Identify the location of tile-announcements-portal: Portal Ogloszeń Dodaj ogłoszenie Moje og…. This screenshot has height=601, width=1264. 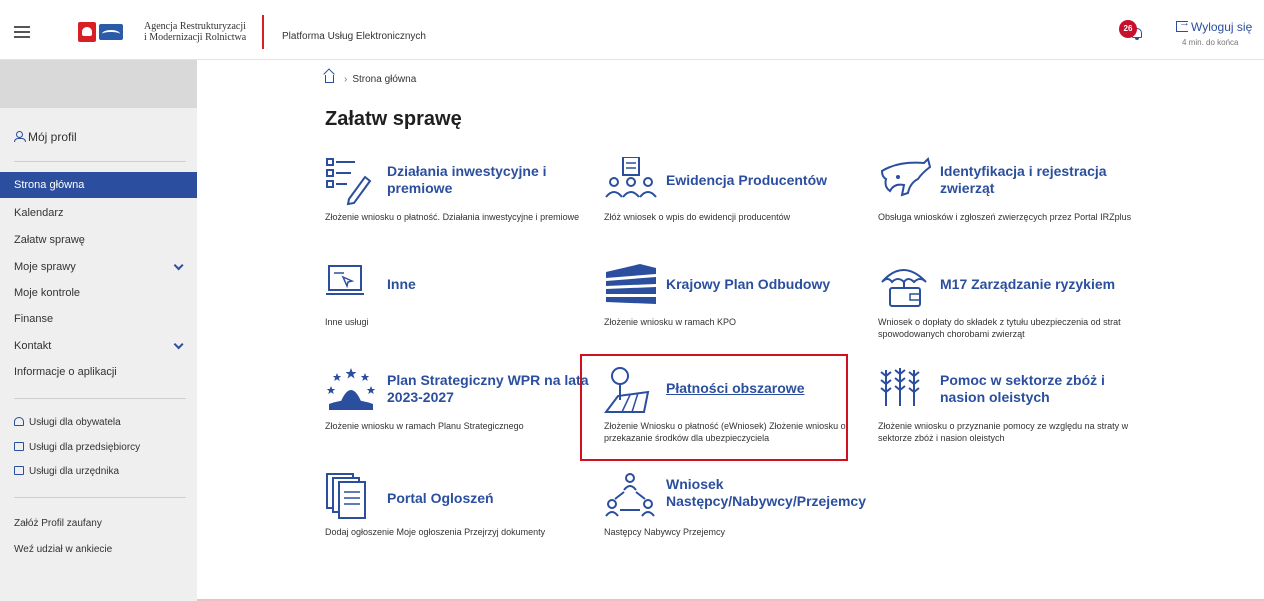
(459, 517).